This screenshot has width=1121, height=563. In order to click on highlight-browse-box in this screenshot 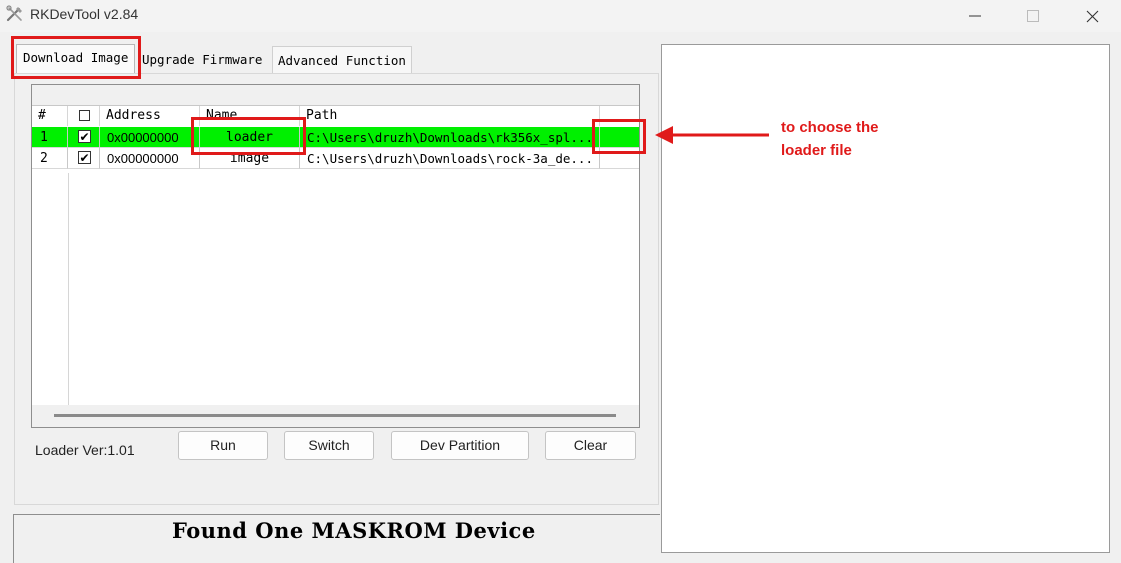, I will do `click(619, 136)`.